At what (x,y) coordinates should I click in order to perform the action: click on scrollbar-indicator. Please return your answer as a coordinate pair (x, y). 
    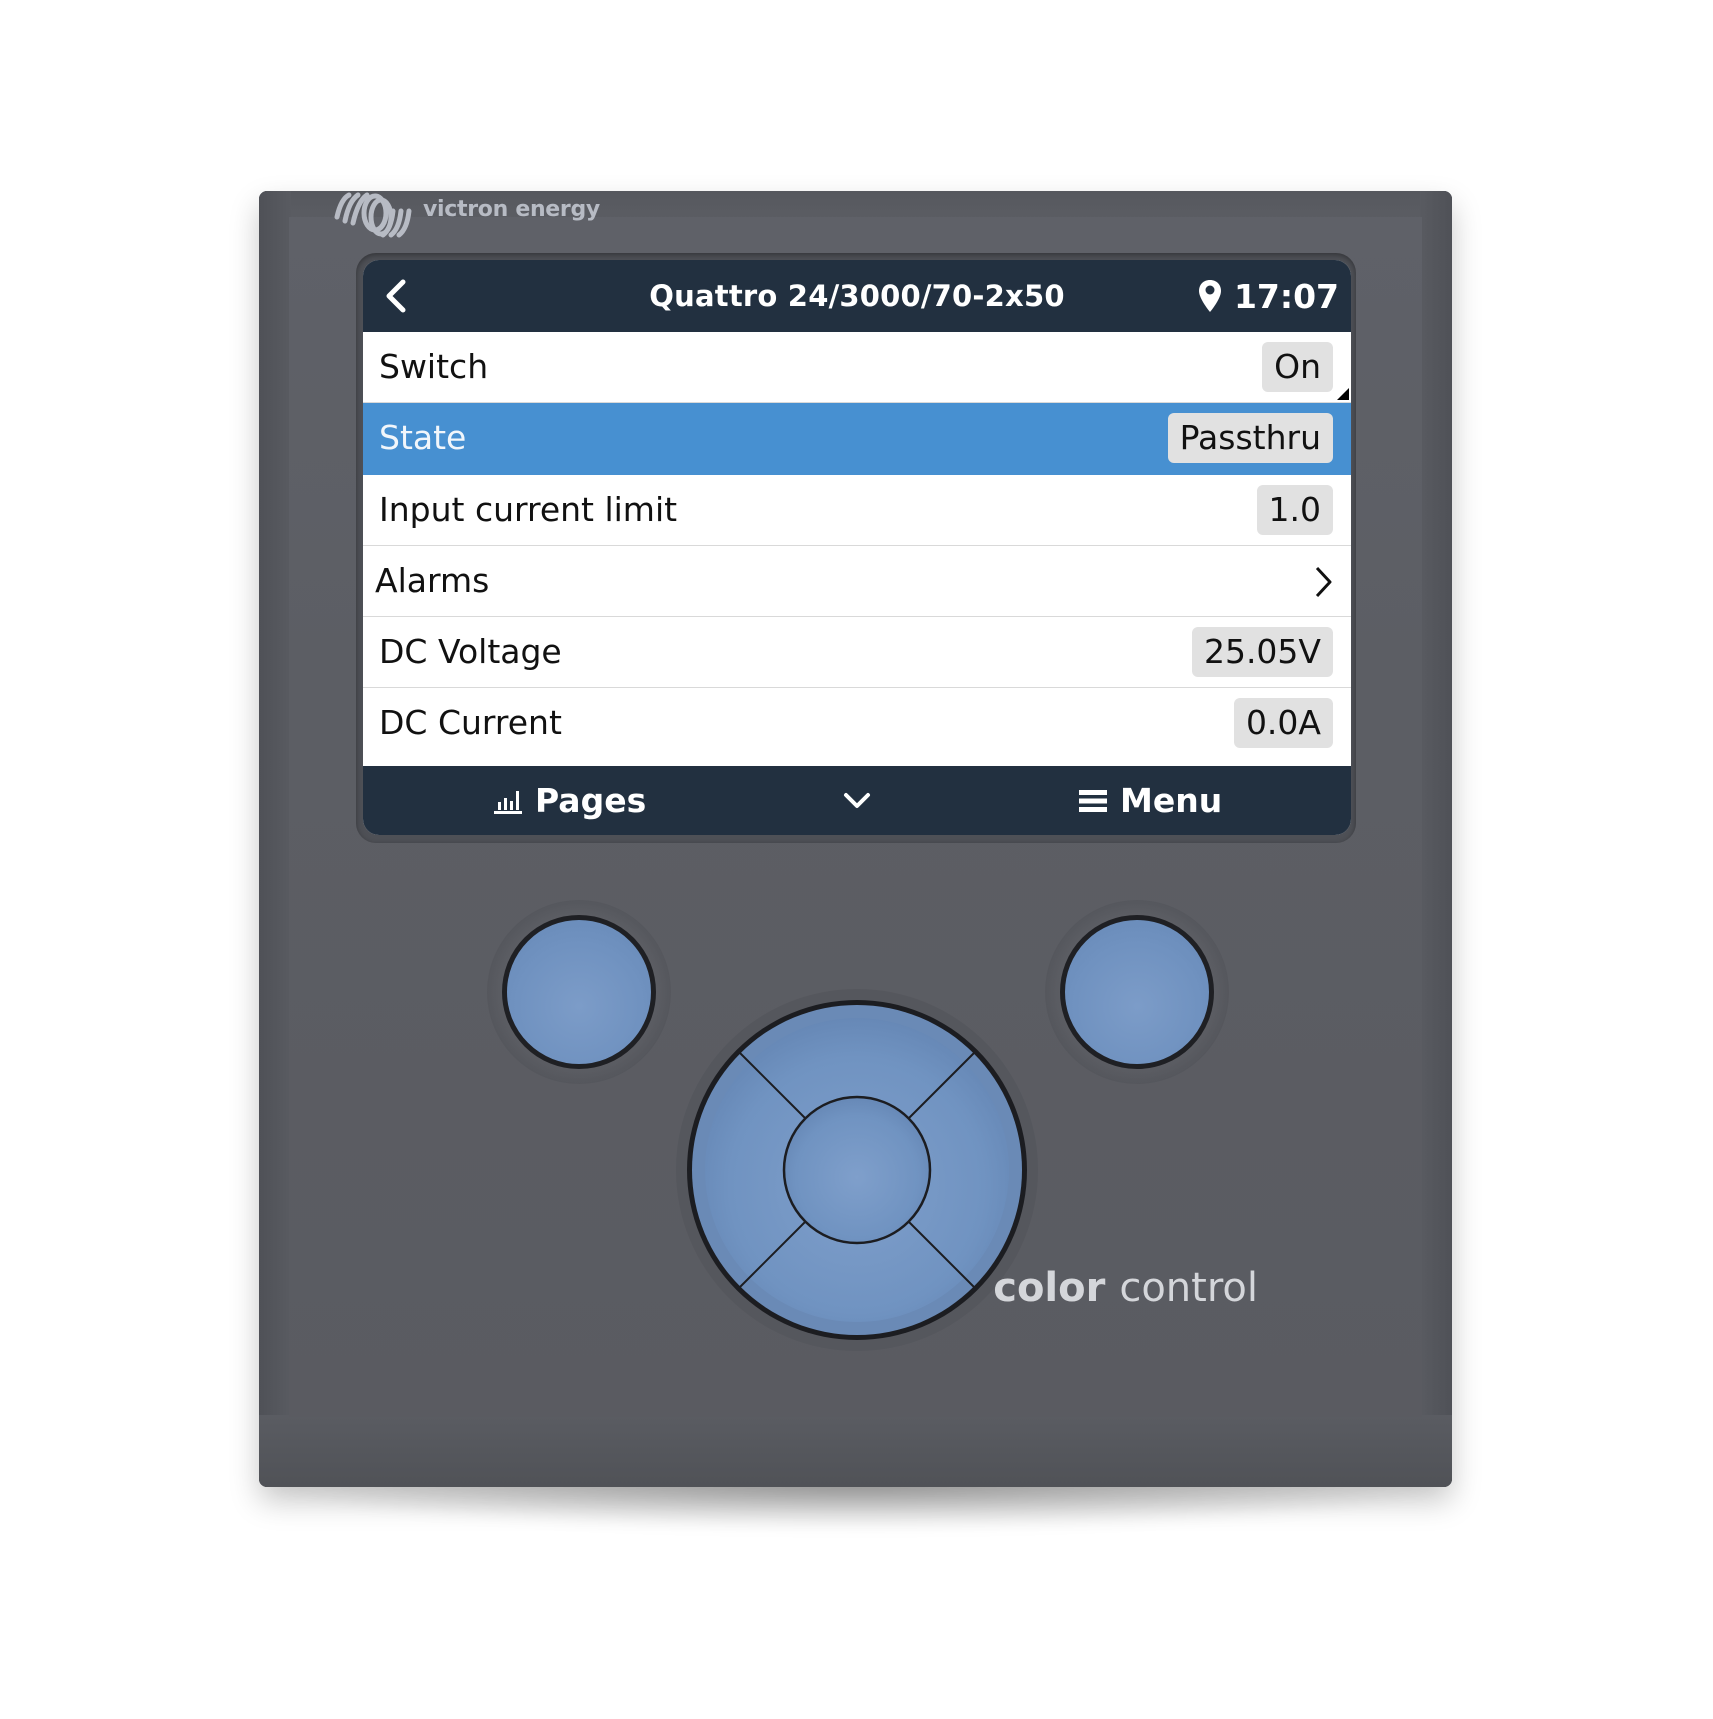
    Looking at the image, I should click on (1343, 394).